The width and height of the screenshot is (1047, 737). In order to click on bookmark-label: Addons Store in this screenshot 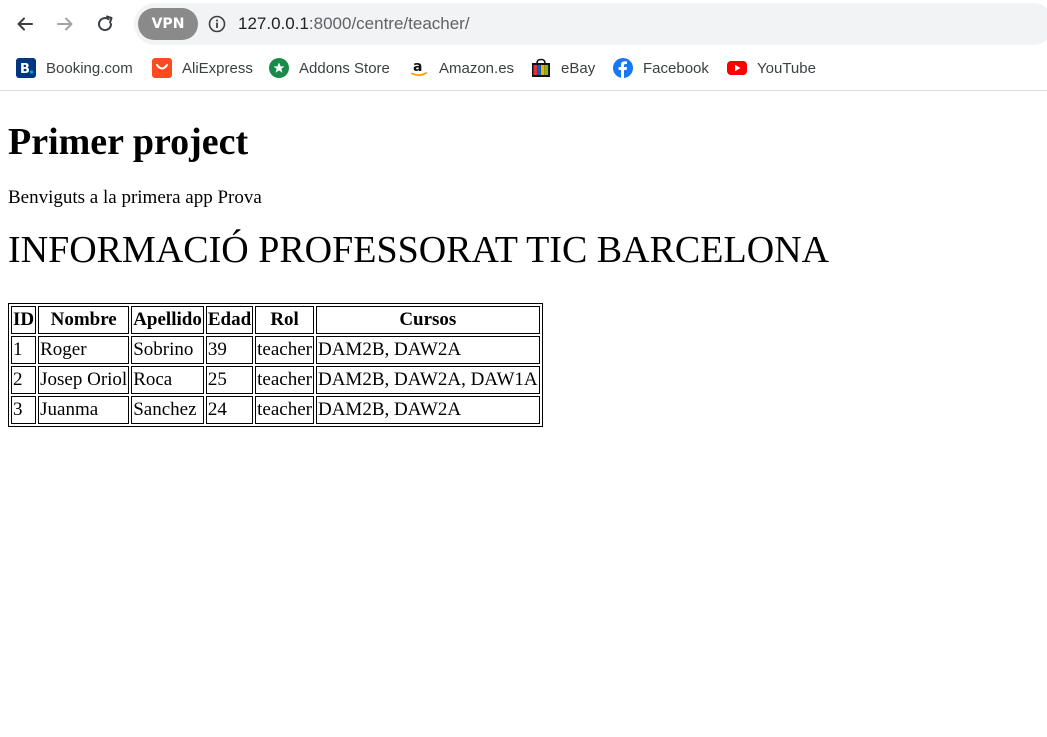, I will do `click(344, 68)`.